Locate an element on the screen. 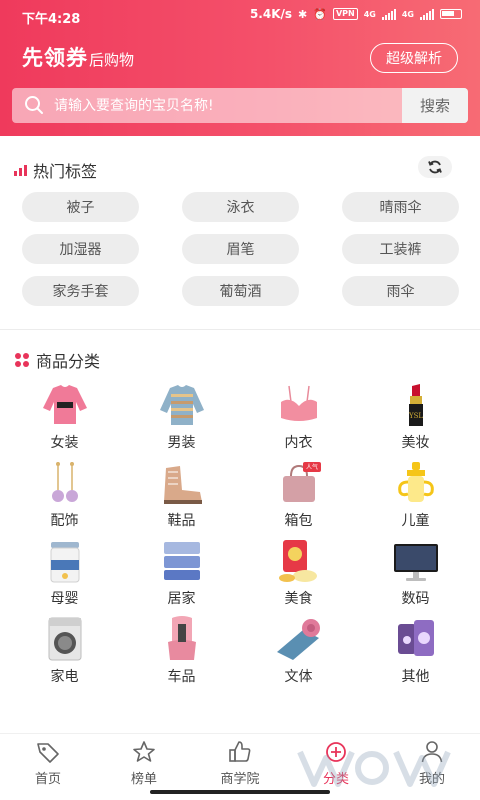 This screenshot has height=800, width=480. washing-machine-icon is located at coordinates (64, 639).